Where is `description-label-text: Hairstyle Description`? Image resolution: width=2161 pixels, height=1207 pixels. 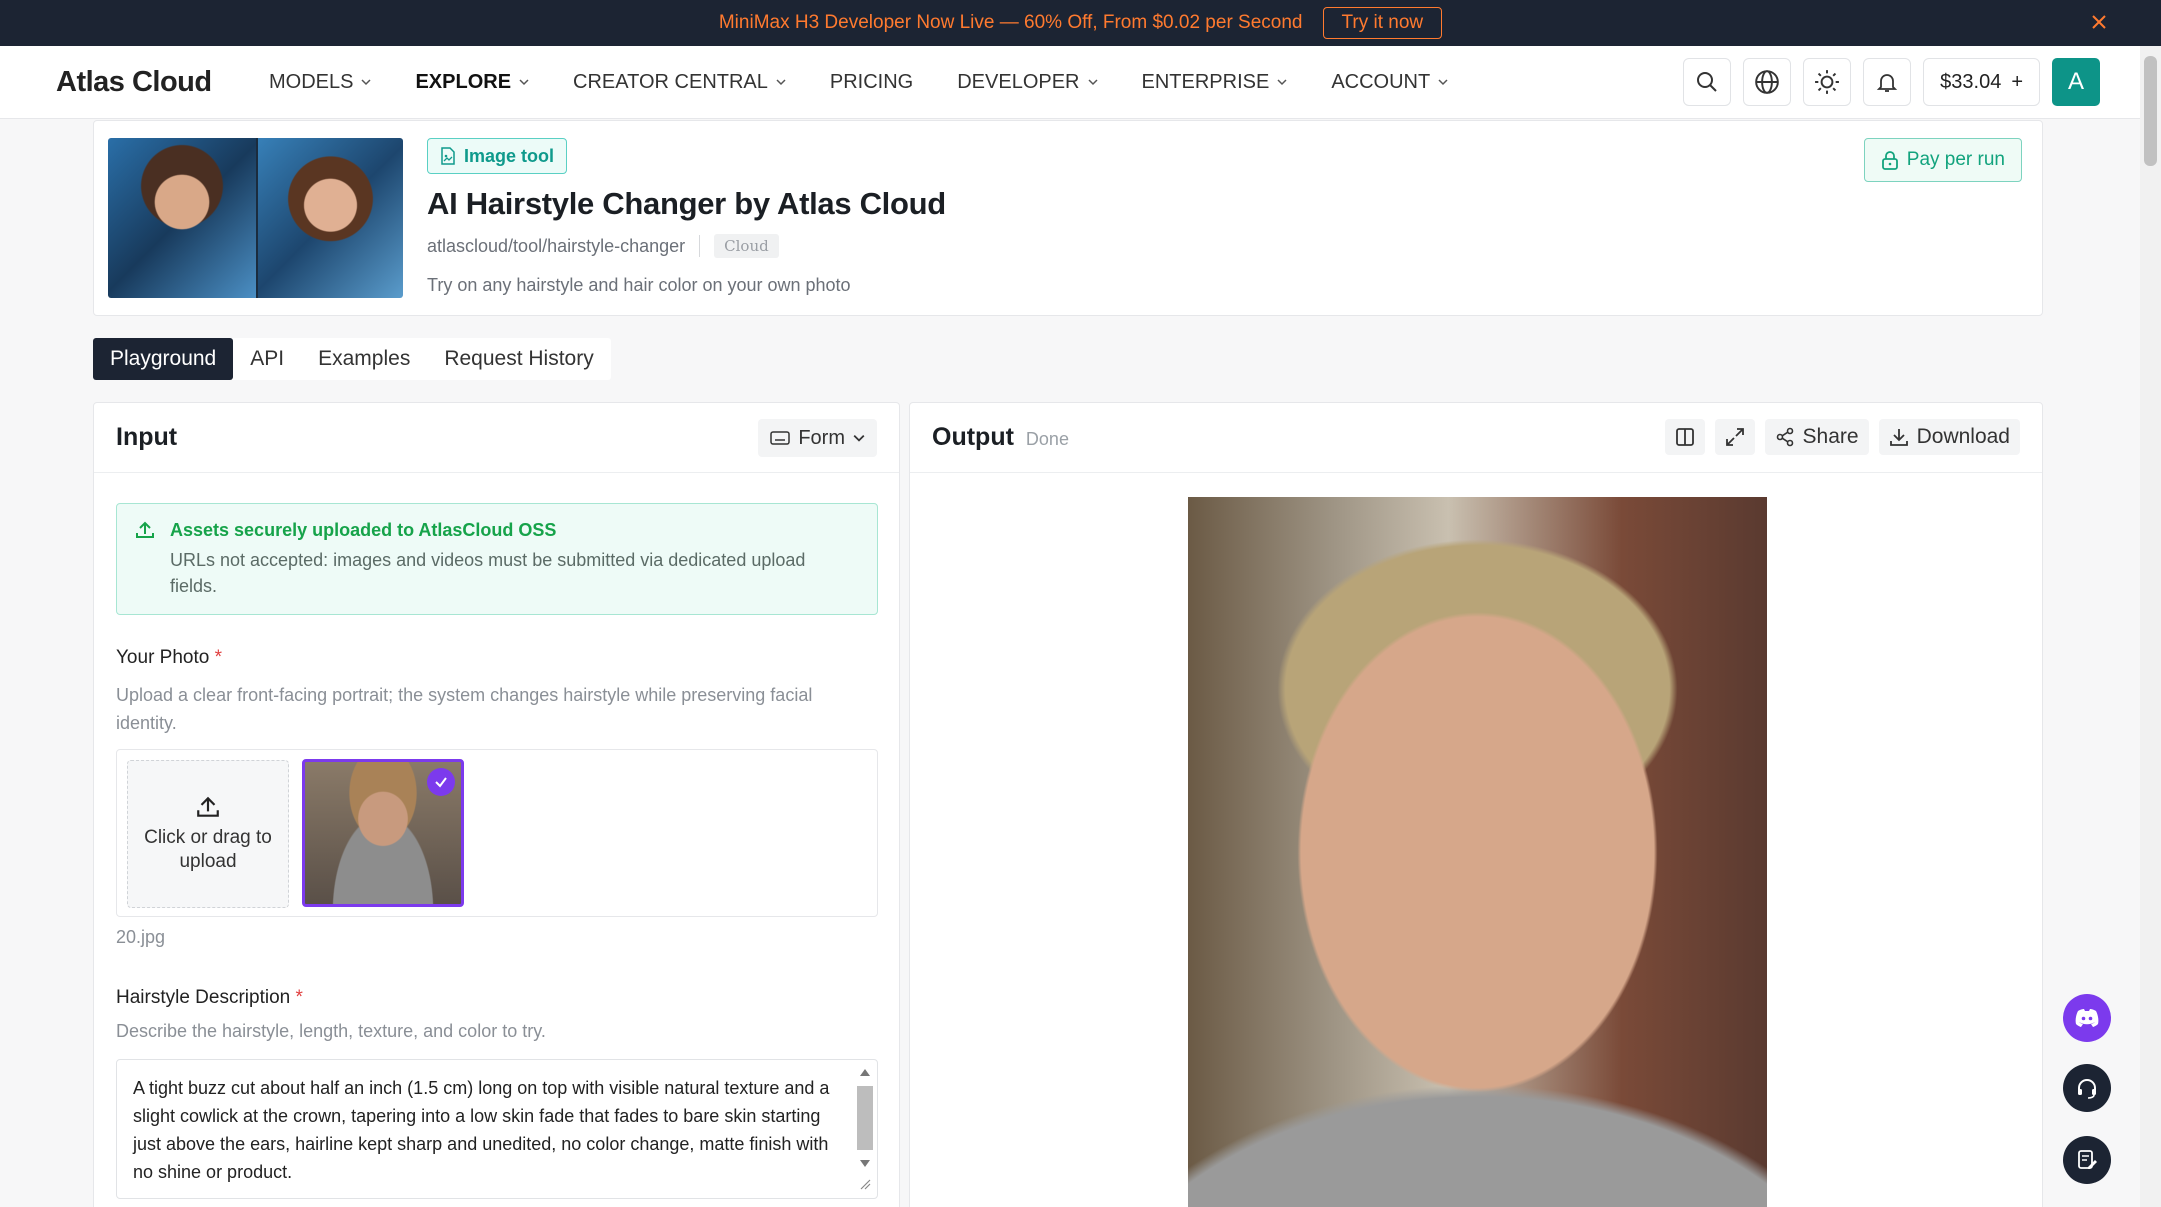 description-label-text: Hairstyle Description is located at coordinates (203, 997).